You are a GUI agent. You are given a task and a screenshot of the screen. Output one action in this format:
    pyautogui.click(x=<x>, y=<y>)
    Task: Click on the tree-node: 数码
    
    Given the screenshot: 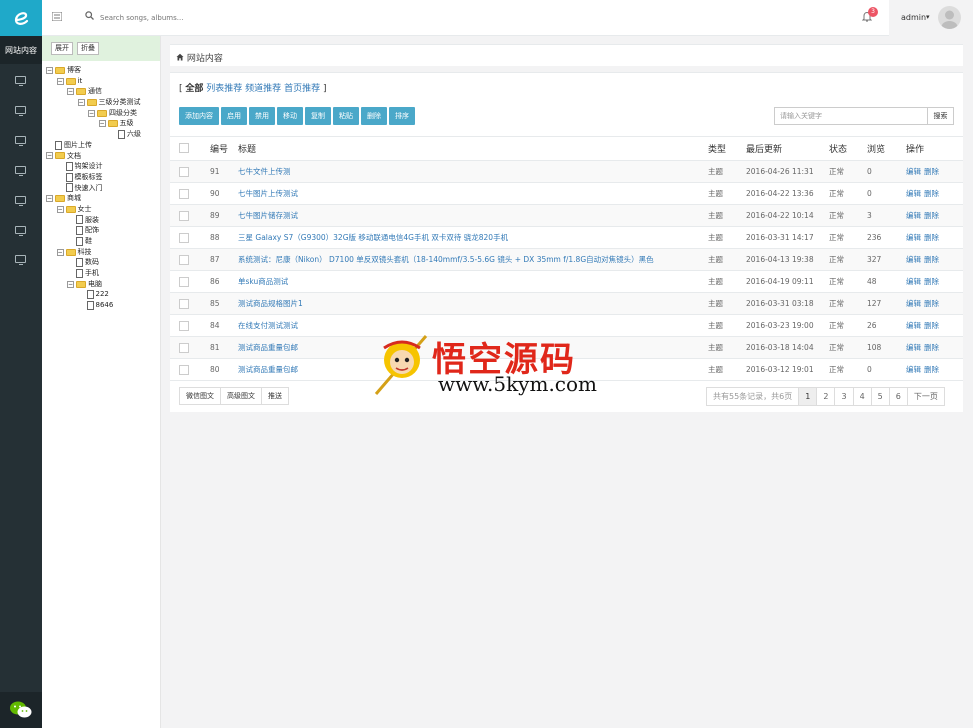 What is the action you would take?
    pyautogui.click(x=103, y=262)
    